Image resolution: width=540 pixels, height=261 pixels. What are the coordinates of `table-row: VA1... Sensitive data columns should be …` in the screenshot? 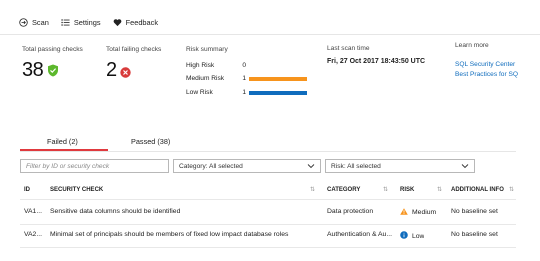 It's located at (268, 213).